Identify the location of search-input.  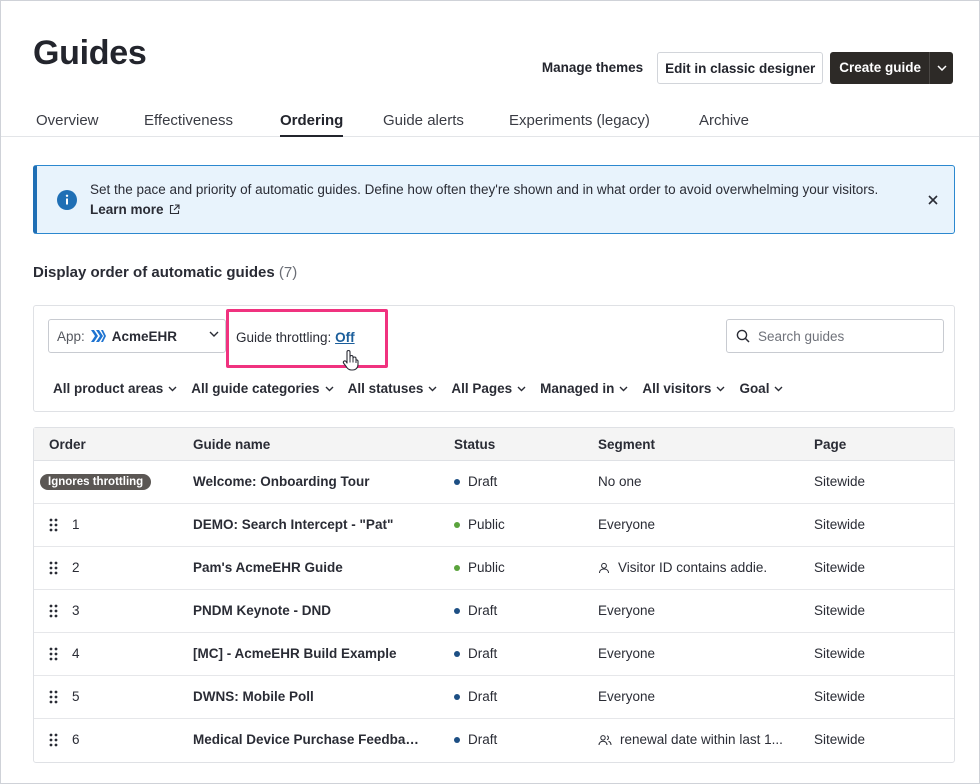
(843, 336).